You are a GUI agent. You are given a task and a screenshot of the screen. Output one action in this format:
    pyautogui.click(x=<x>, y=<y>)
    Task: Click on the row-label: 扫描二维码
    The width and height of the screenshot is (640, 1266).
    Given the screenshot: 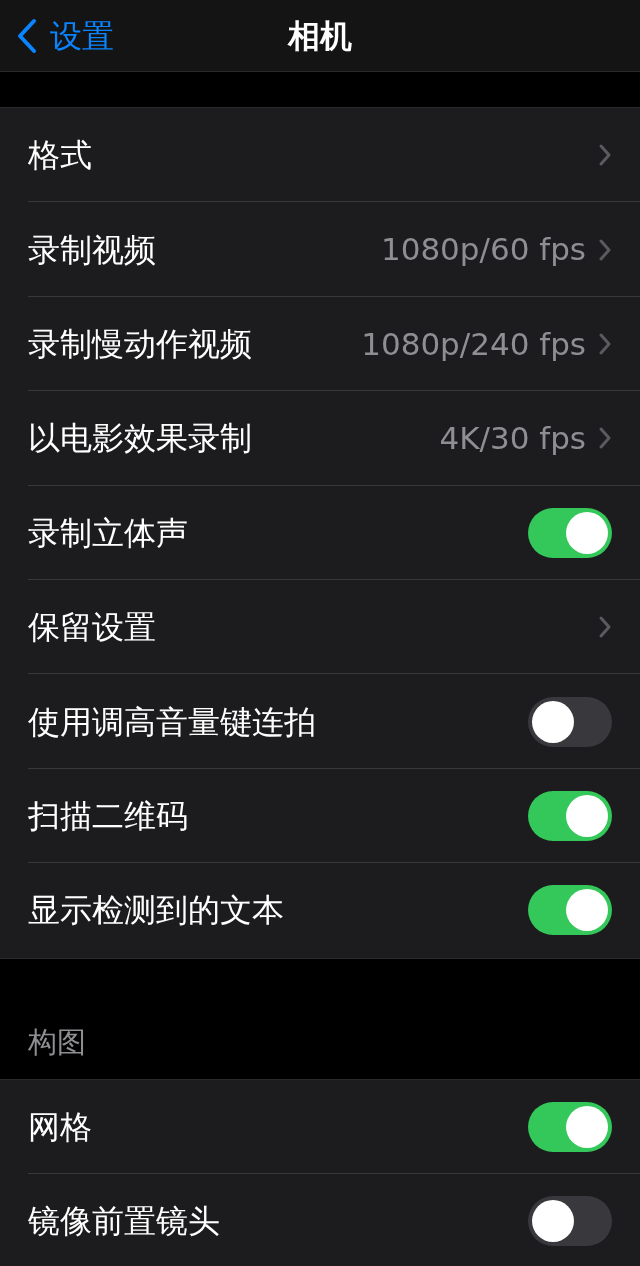 What is the action you would take?
    pyautogui.click(x=108, y=816)
    